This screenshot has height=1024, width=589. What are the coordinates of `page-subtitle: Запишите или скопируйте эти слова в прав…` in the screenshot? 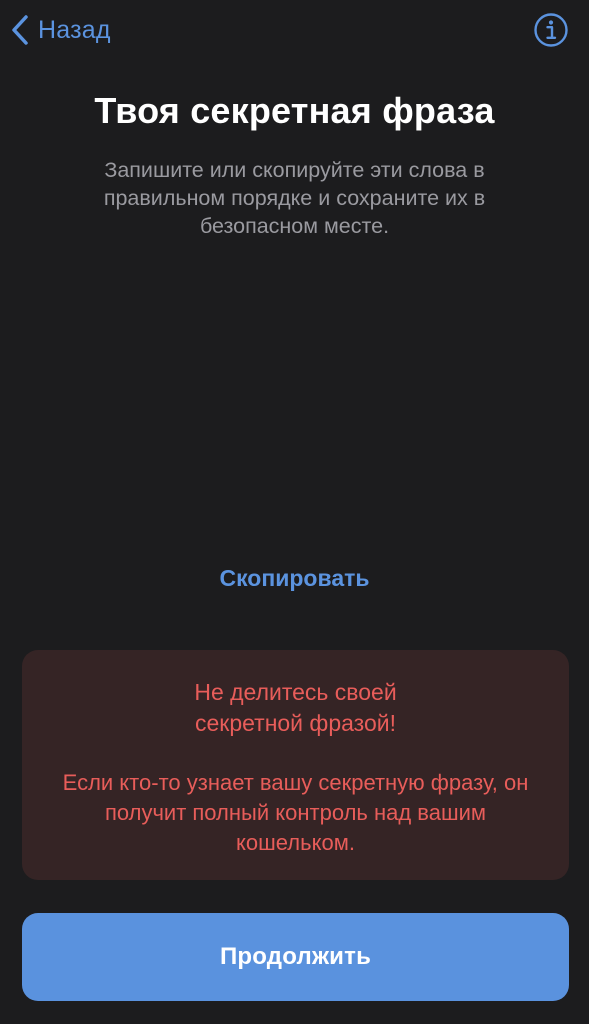 It's located at (294, 198).